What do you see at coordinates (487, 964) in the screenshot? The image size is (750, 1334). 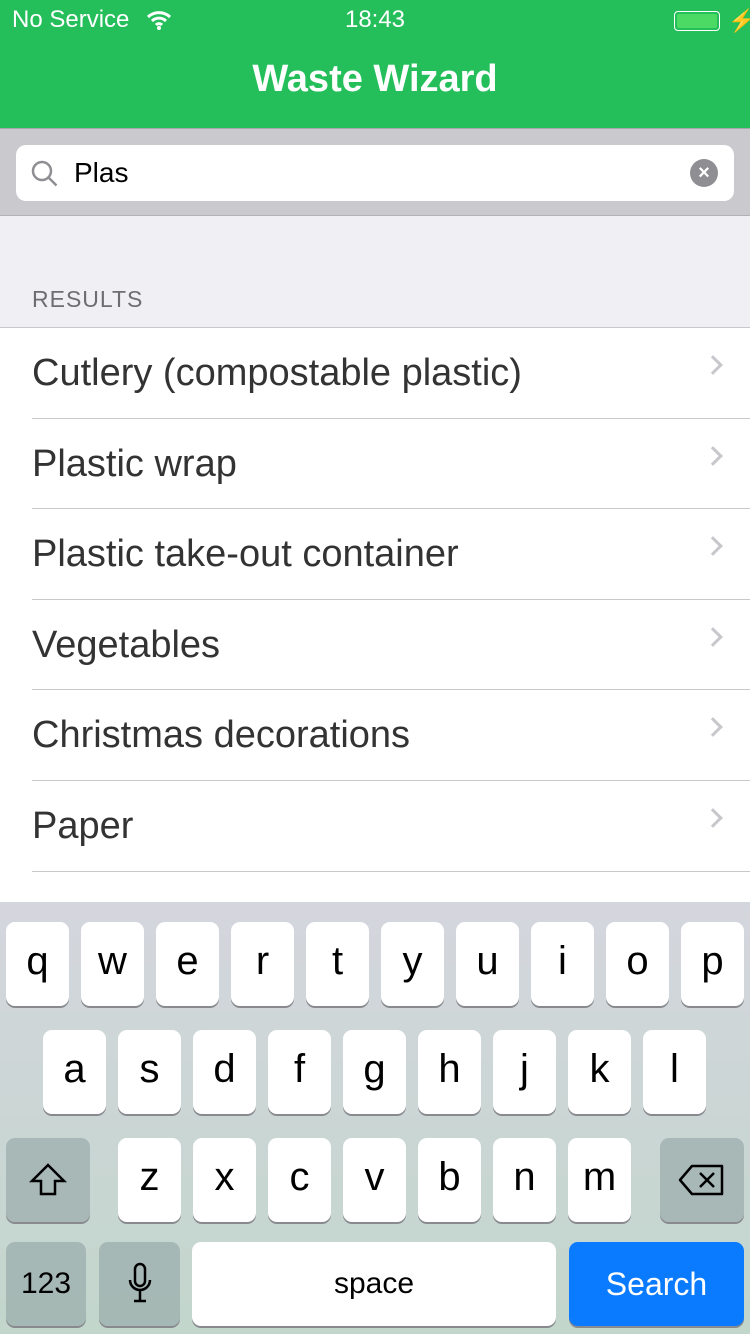 I see `key-u: u` at bounding box center [487, 964].